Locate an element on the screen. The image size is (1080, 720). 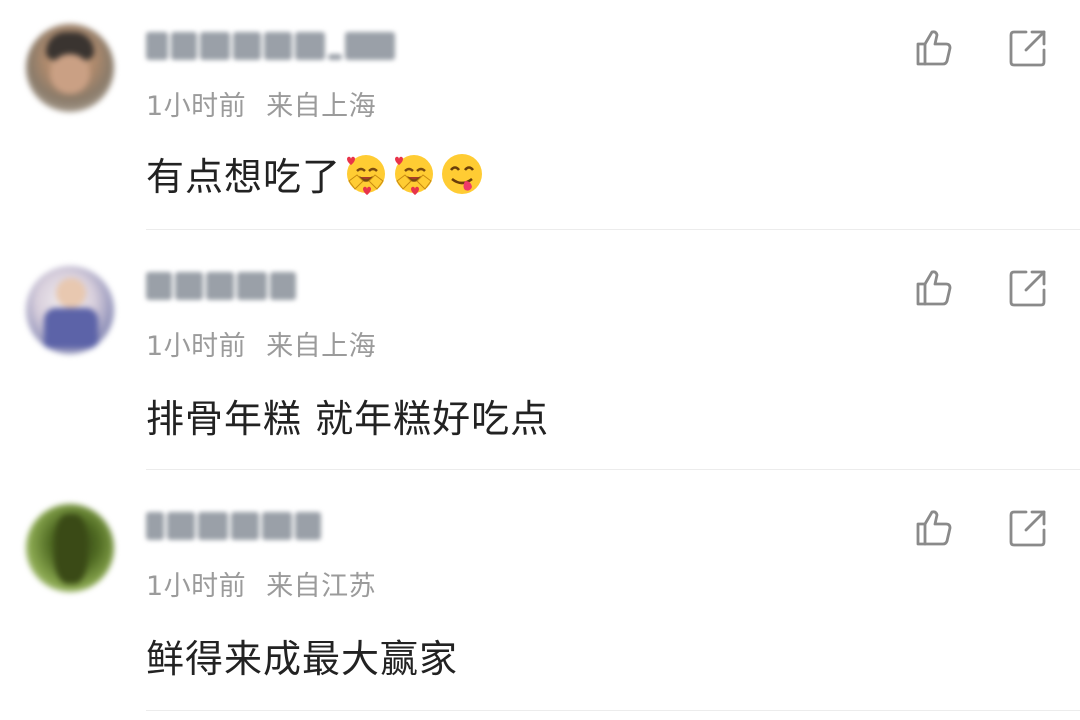
comment-text: 有点想吃了 is located at coordinates (244, 177).